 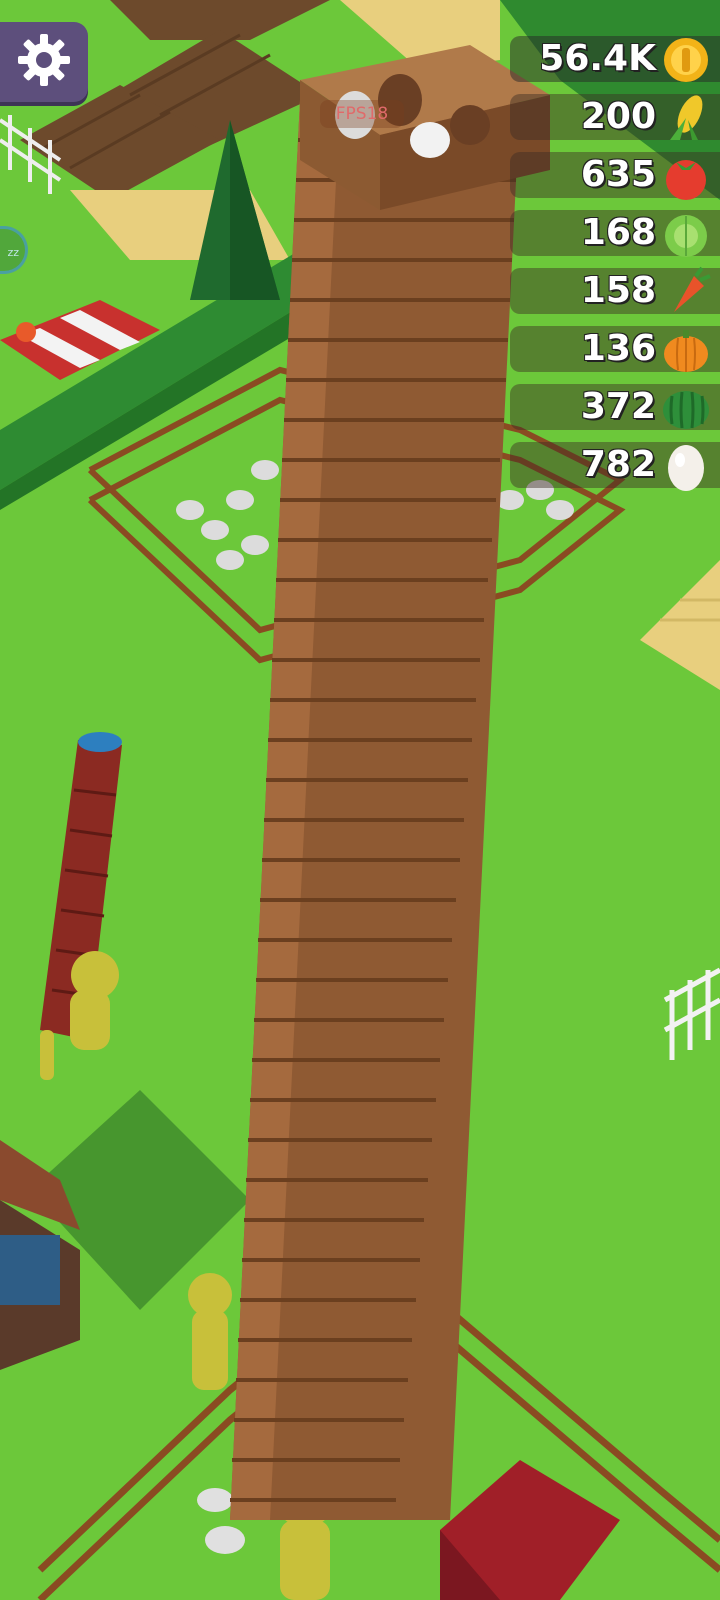 I want to click on resource-watermelon: 372, so click(x=615, y=407).